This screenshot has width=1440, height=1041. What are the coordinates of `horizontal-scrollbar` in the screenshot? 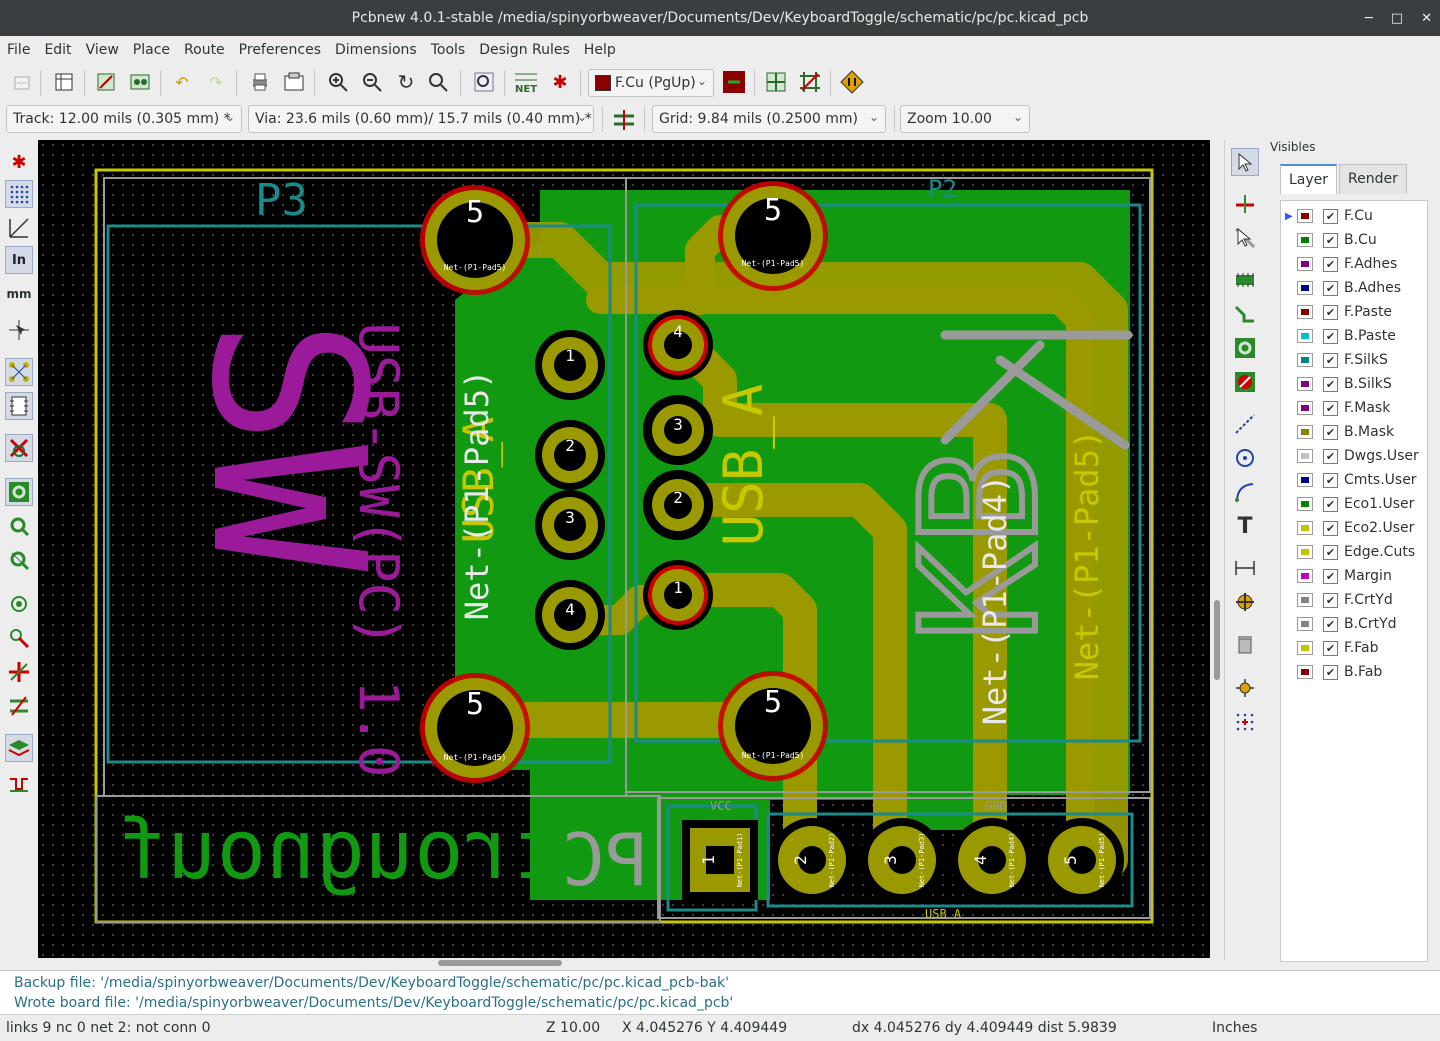 It's located at (624, 963).